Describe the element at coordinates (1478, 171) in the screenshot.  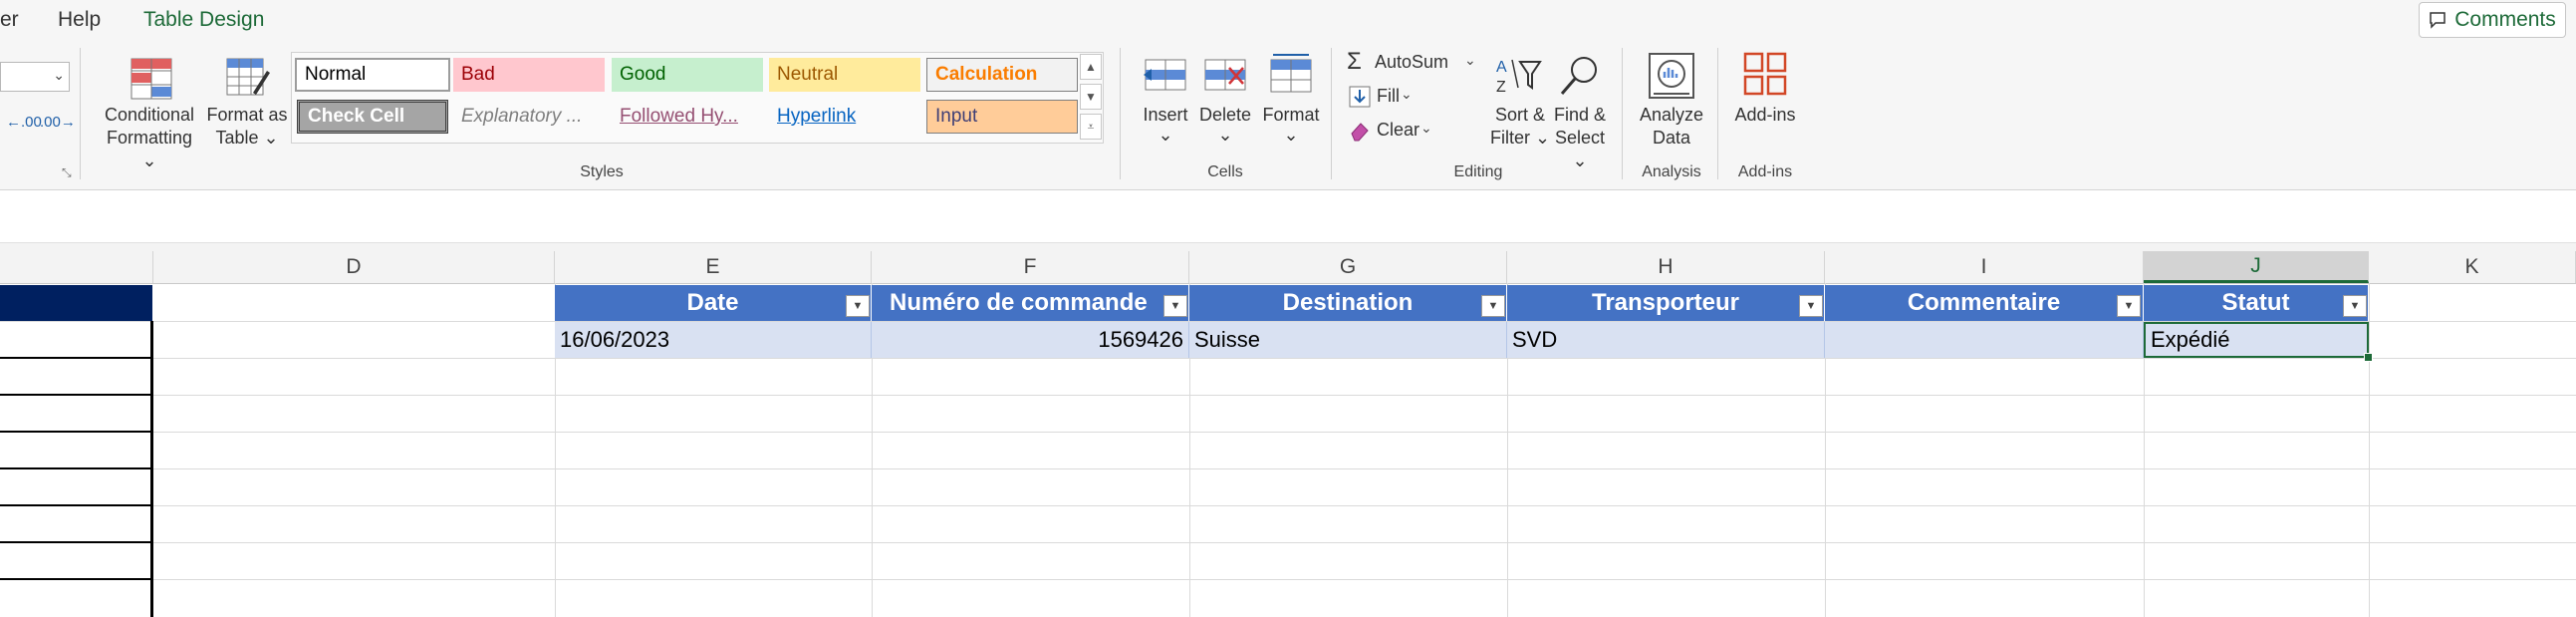
I see `editing-group-label: Editing` at that location.